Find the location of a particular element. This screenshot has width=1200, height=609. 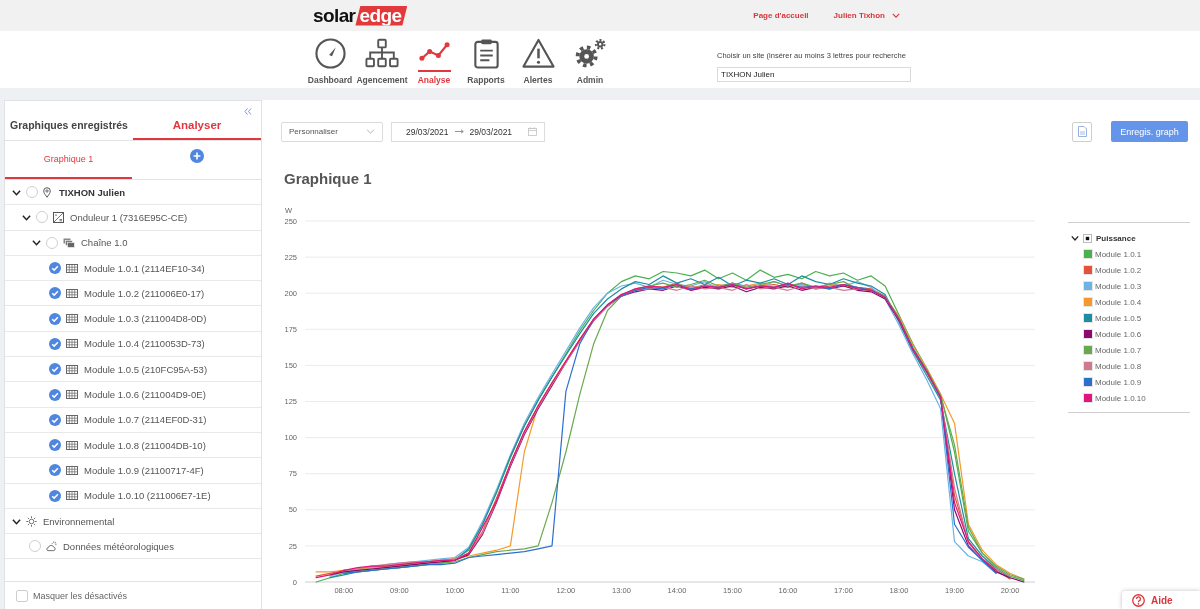

chart-title: Graphique 1 is located at coordinates (328, 178).